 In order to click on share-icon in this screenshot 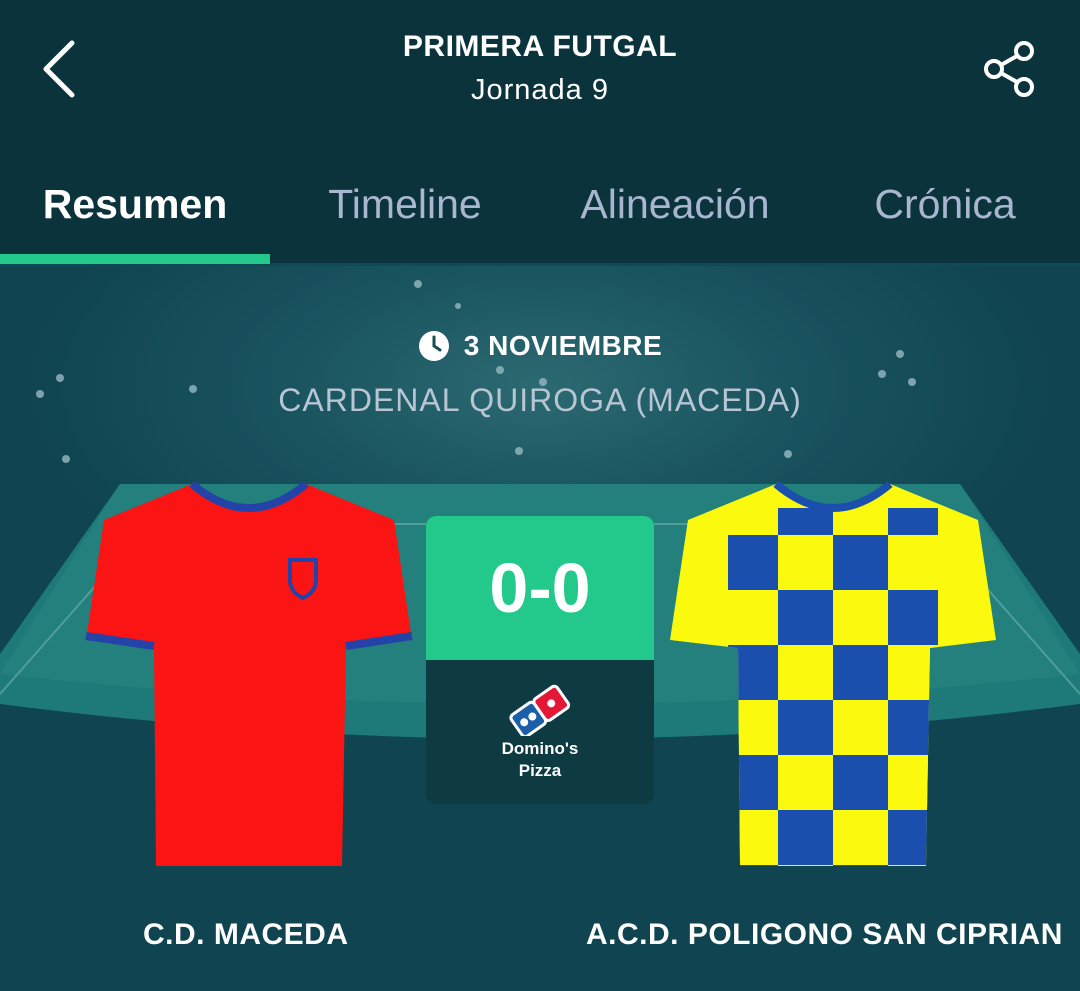, I will do `click(1009, 69)`.